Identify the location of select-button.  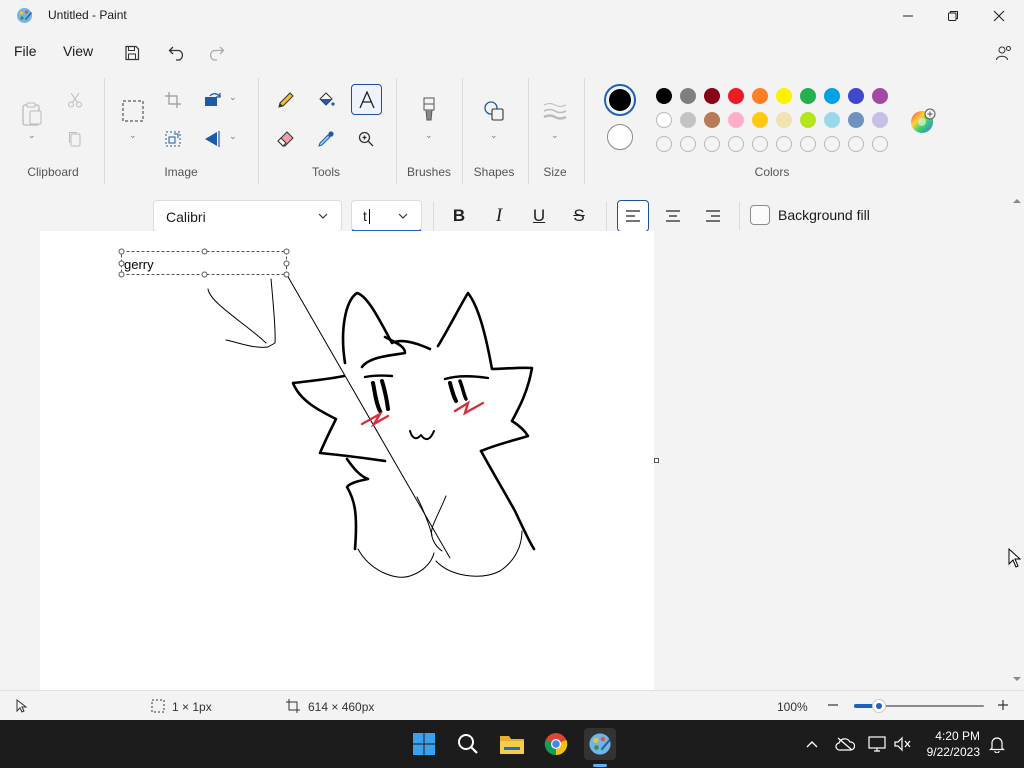
(133, 111).